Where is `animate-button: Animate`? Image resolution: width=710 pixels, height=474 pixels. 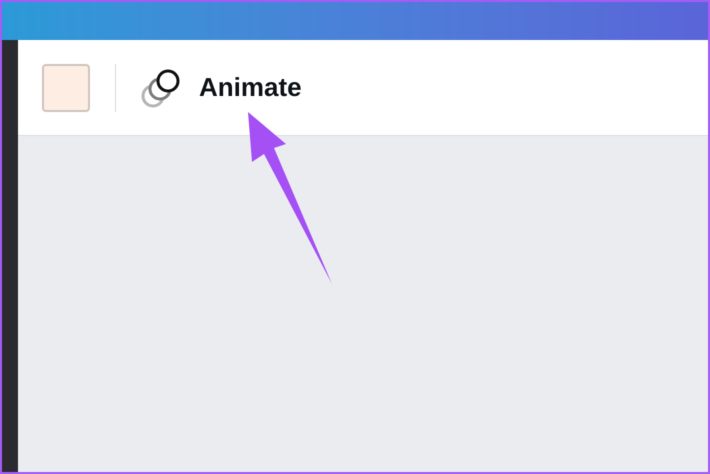
animate-button: Animate is located at coordinates (221, 88).